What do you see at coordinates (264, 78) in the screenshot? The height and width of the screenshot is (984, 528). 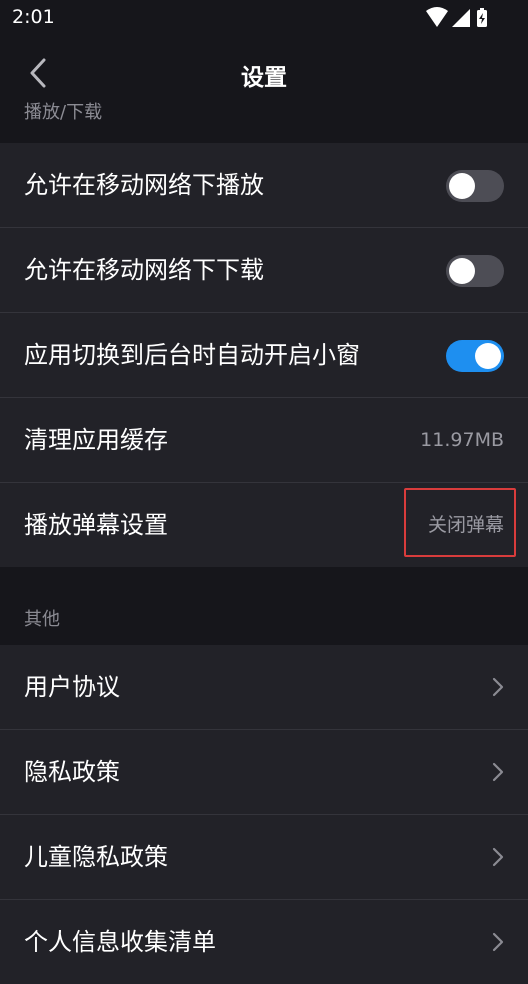 I see `page-title: 设置` at bounding box center [264, 78].